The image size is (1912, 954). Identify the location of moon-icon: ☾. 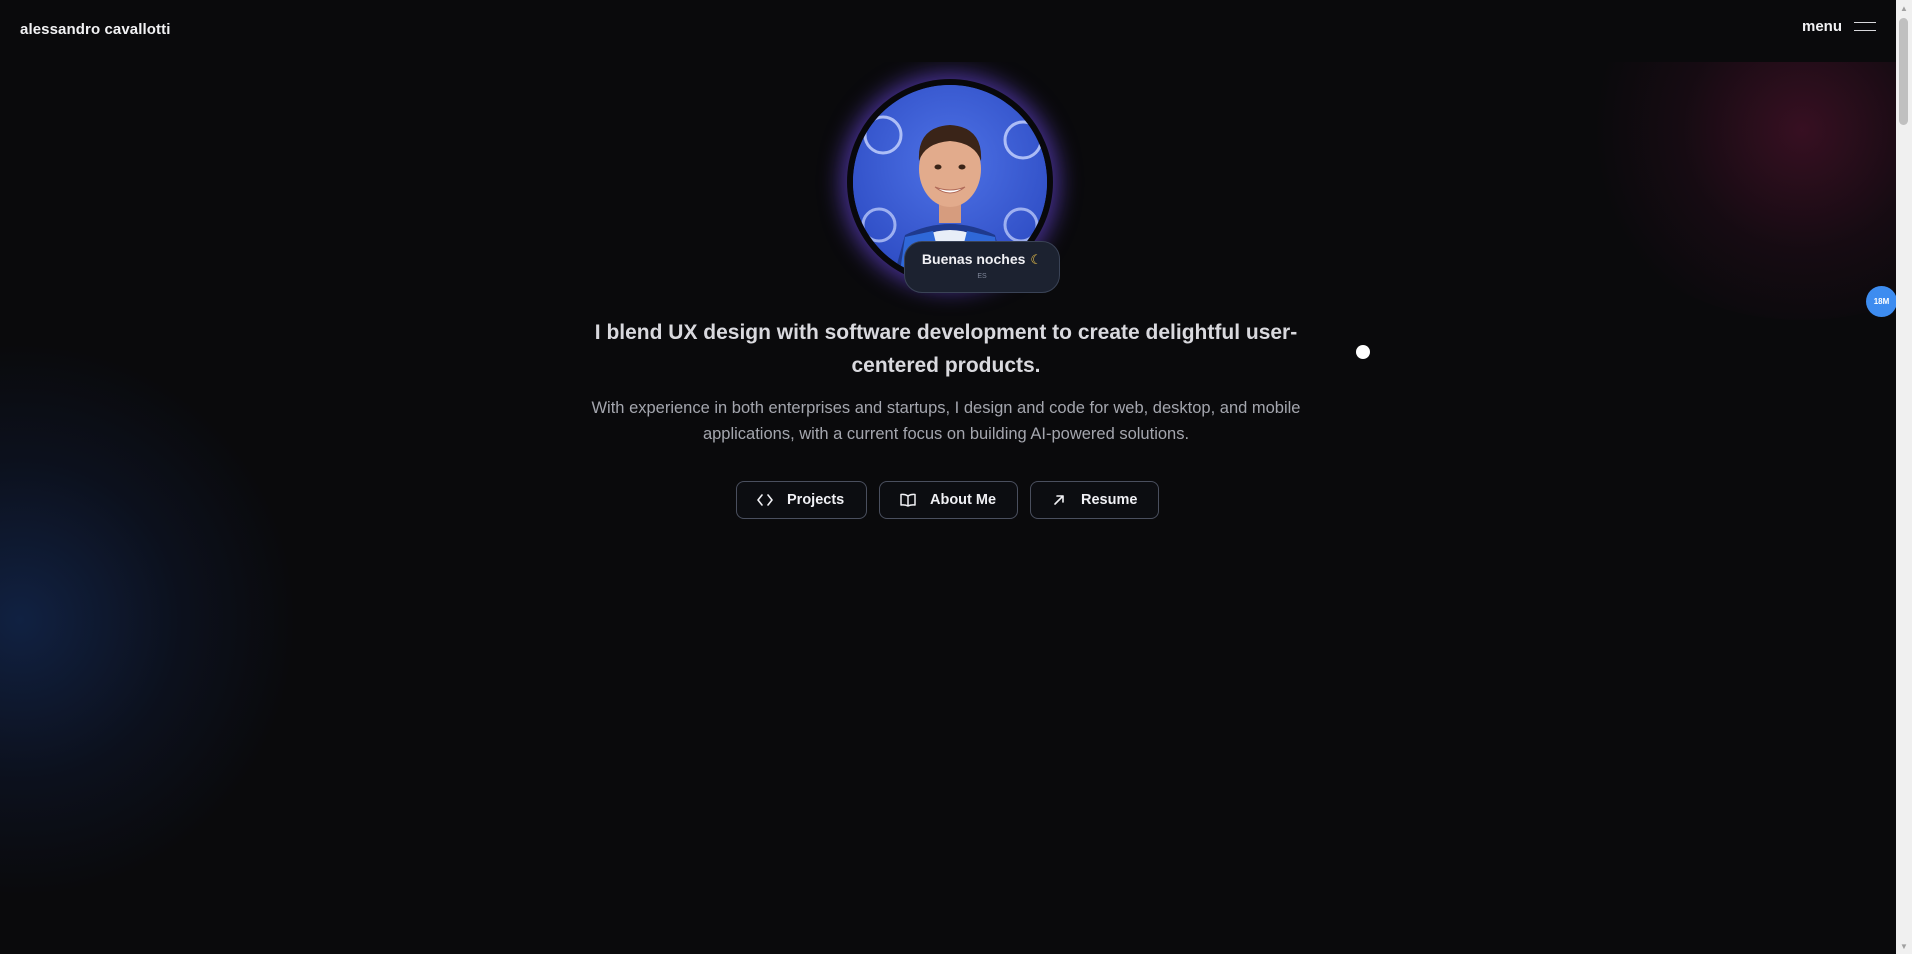
(1036, 259).